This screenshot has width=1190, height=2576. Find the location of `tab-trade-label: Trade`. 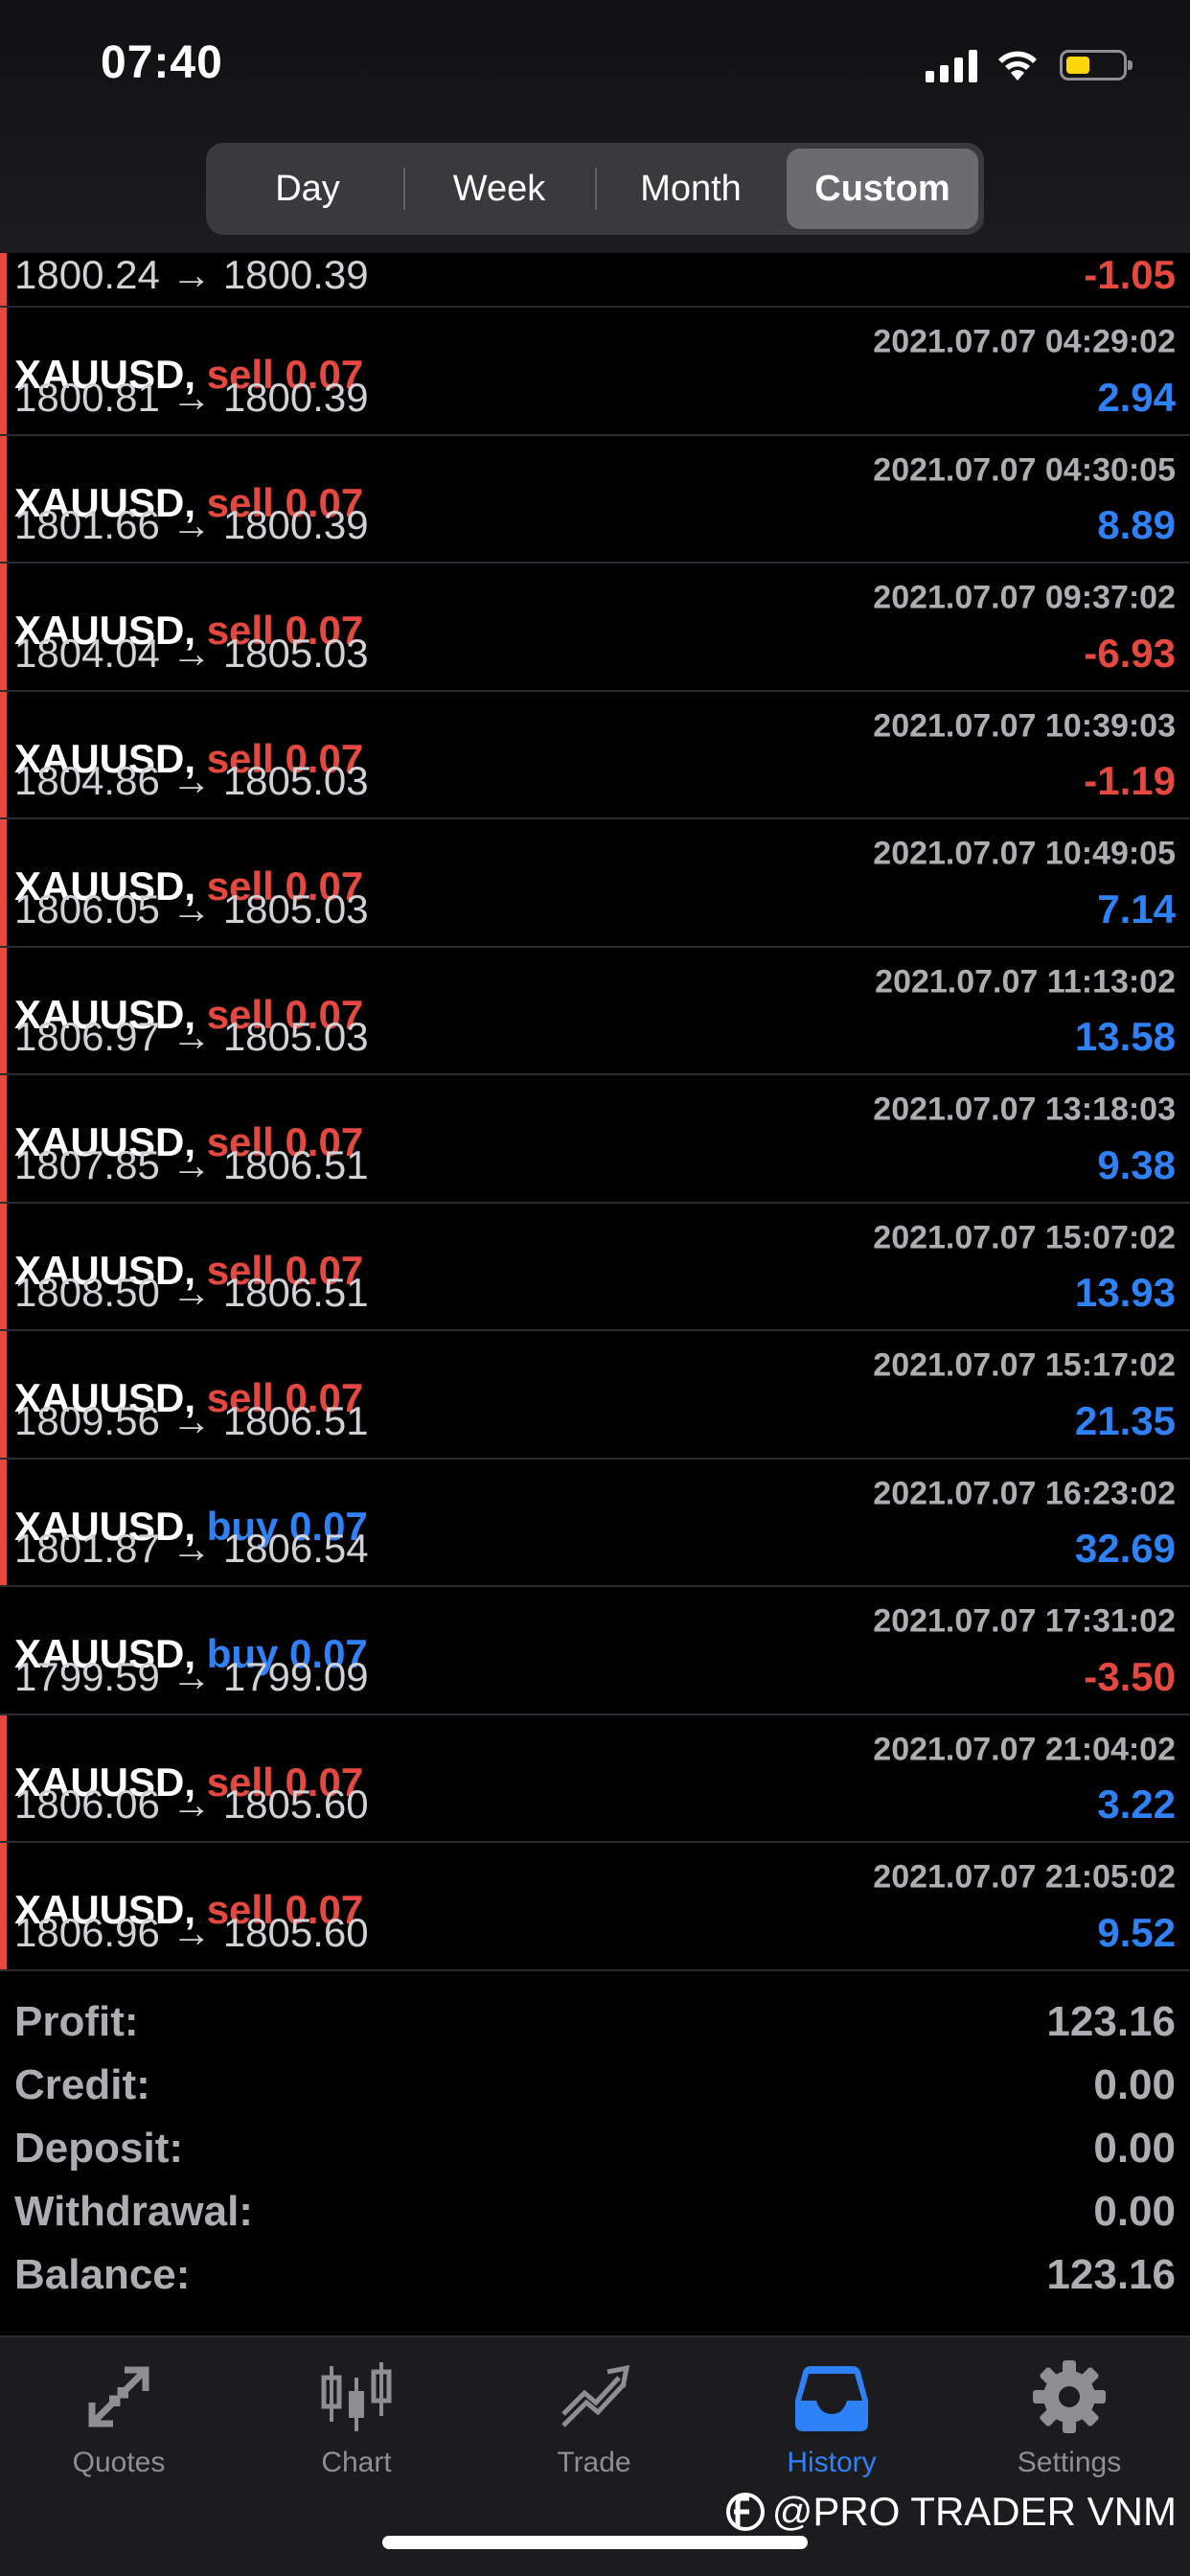

tab-trade-label: Trade is located at coordinates (594, 2463).